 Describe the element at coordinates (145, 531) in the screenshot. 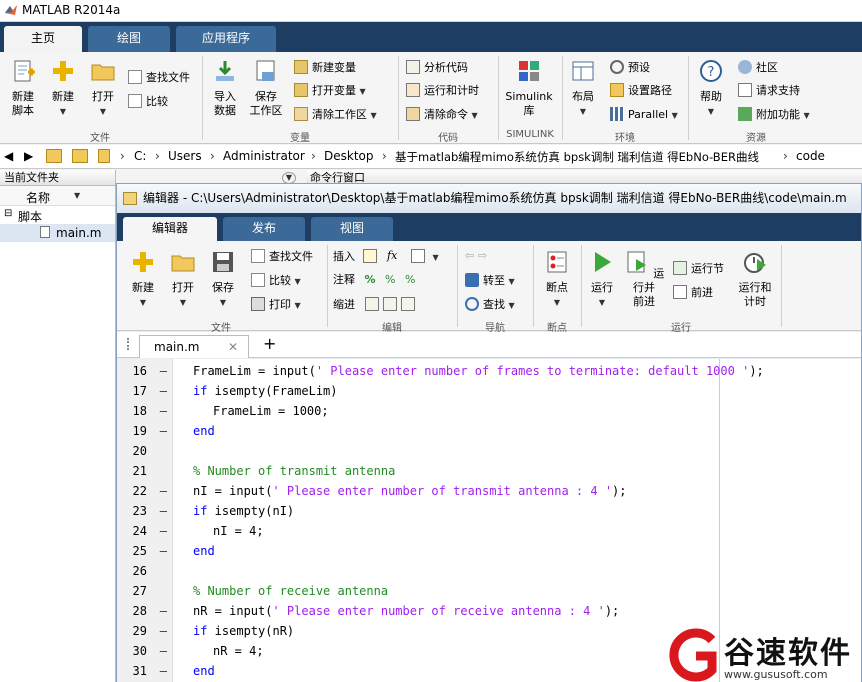

I see `line-number: 24 —` at that location.